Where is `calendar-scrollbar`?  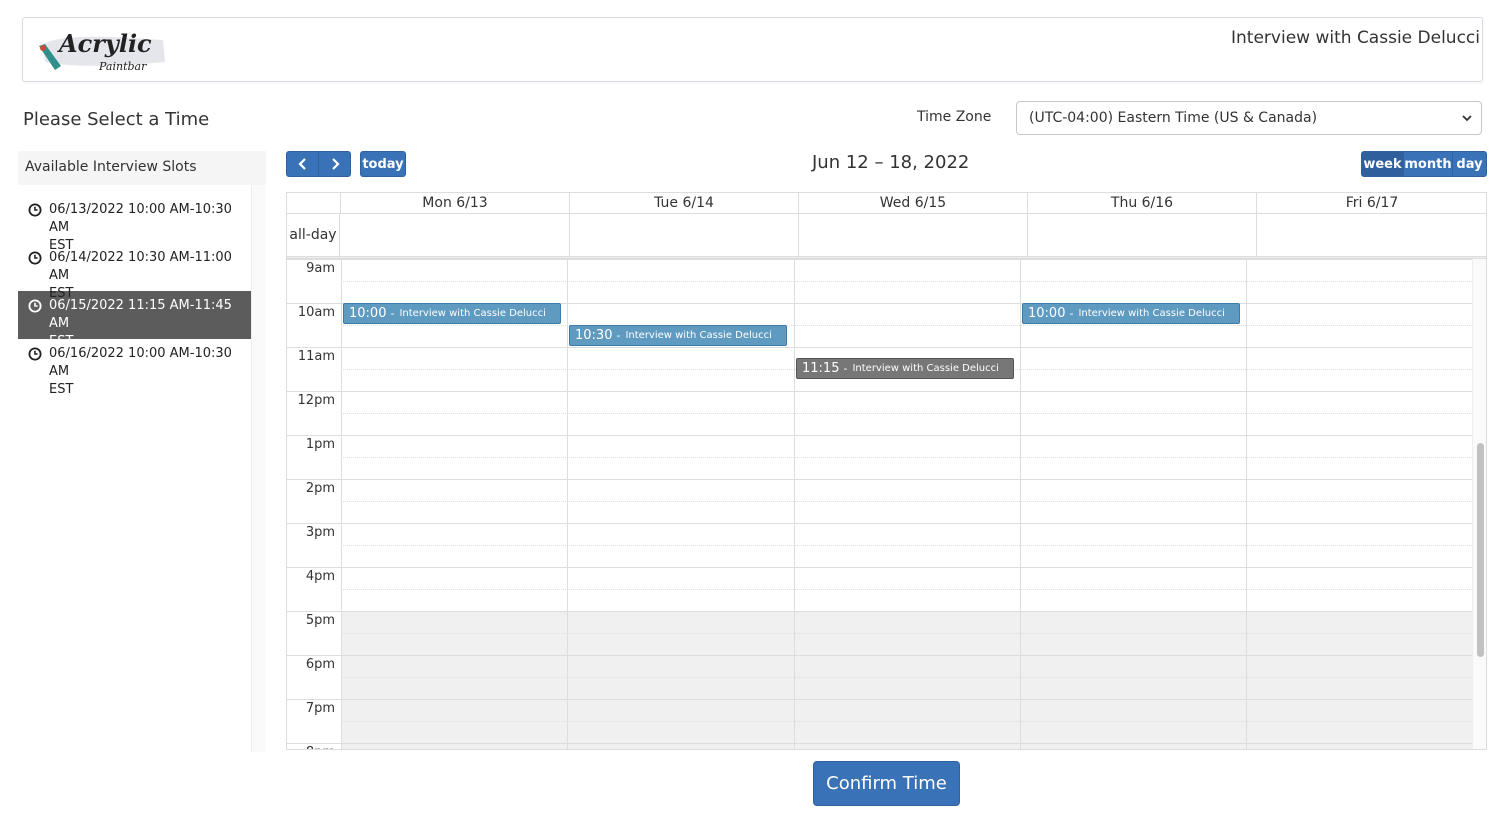 calendar-scrollbar is located at coordinates (1479, 504).